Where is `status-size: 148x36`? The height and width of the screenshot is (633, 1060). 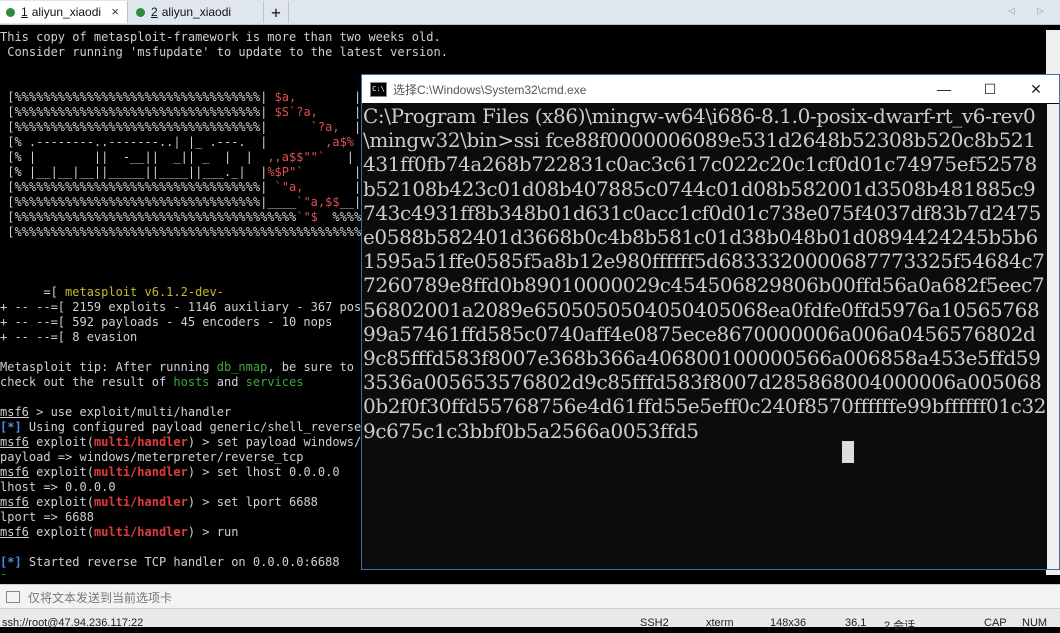
status-size: 148x36 is located at coordinates (788, 623).